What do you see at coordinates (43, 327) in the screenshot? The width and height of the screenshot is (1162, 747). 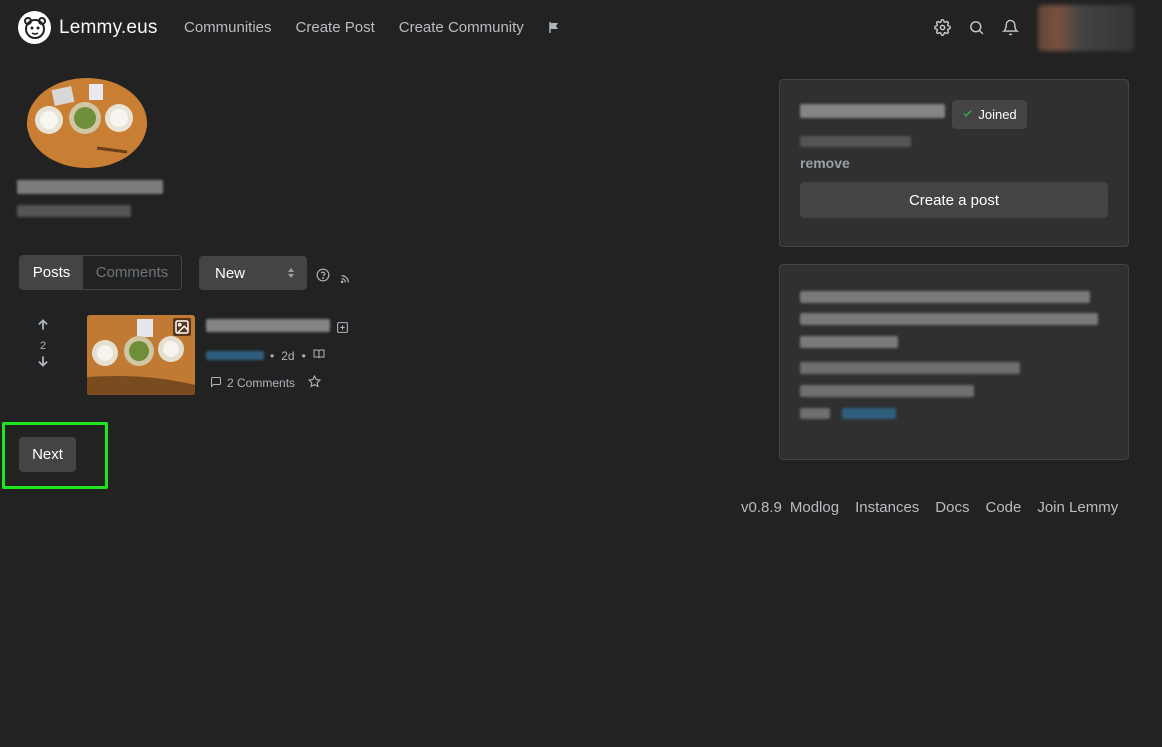 I see `upvote-icon` at bounding box center [43, 327].